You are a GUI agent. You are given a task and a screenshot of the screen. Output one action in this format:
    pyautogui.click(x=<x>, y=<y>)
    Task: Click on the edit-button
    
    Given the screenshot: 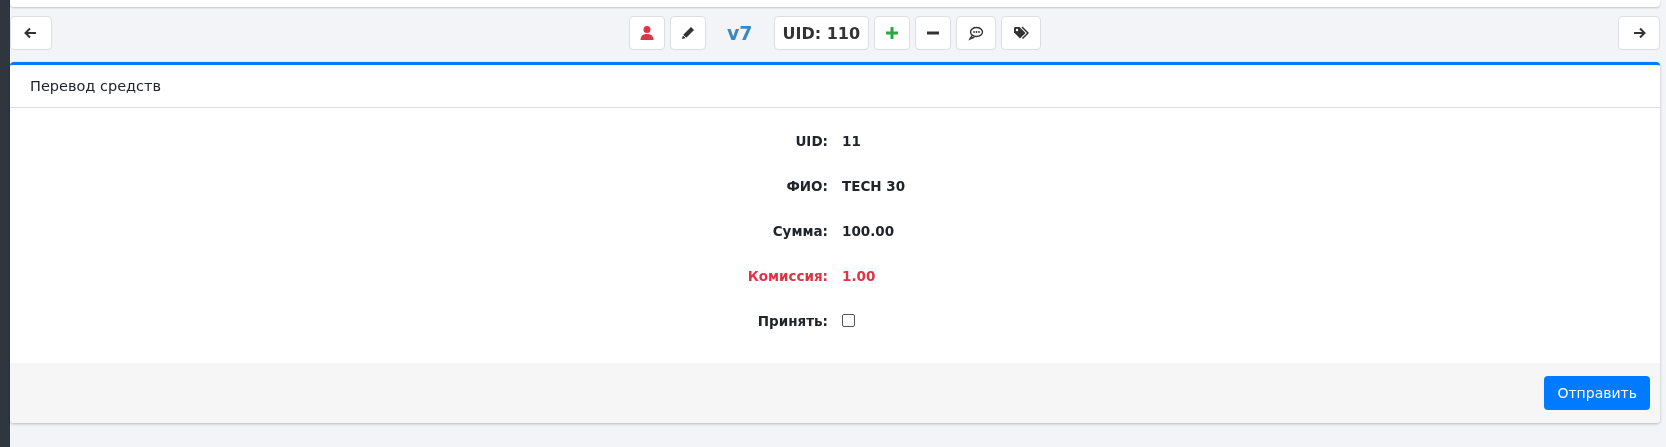 What is the action you would take?
    pyautogui.click(x=687, y=33)
    